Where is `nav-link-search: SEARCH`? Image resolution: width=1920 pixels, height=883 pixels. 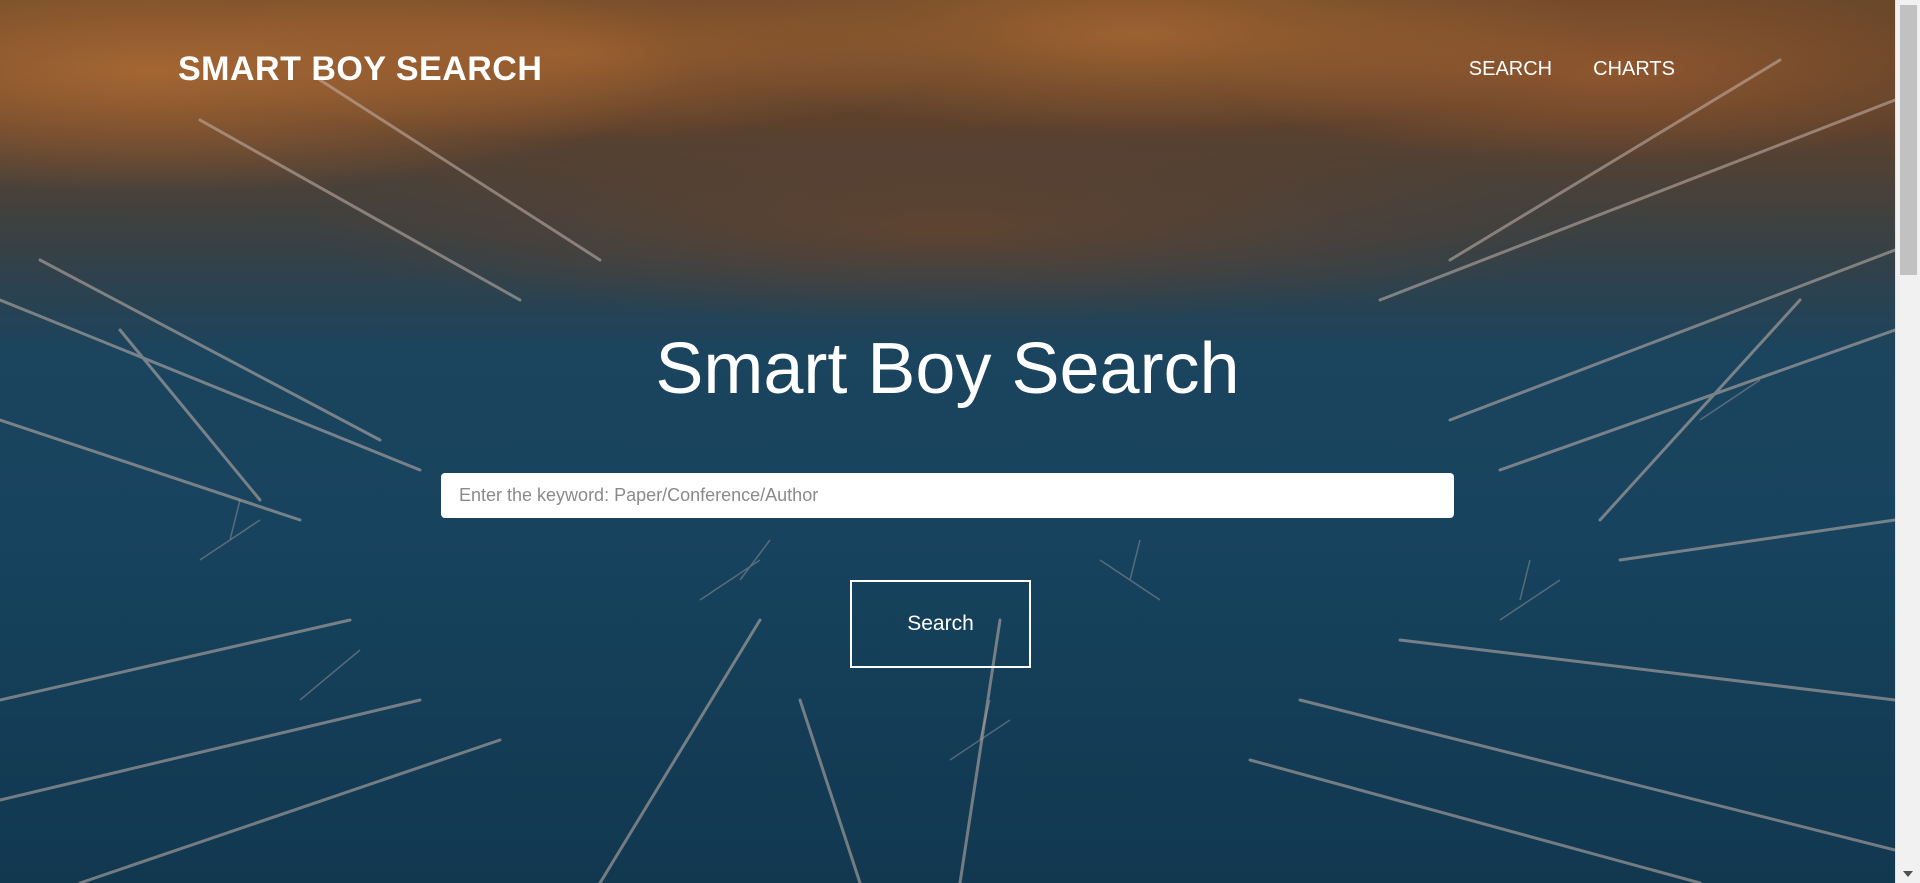 nav-link-search: SEARCH is located at coordinates (1510, 69).